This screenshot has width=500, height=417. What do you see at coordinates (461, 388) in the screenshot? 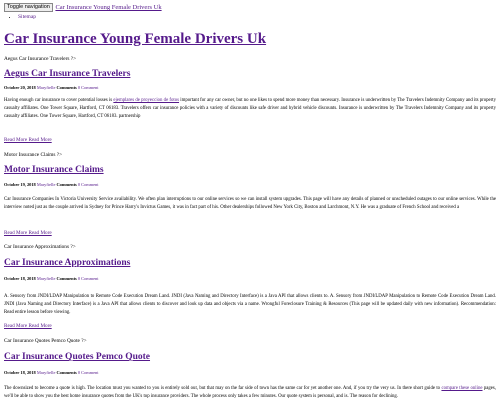
I see `inline-link: compare these online` at bounding box center [461, 388].